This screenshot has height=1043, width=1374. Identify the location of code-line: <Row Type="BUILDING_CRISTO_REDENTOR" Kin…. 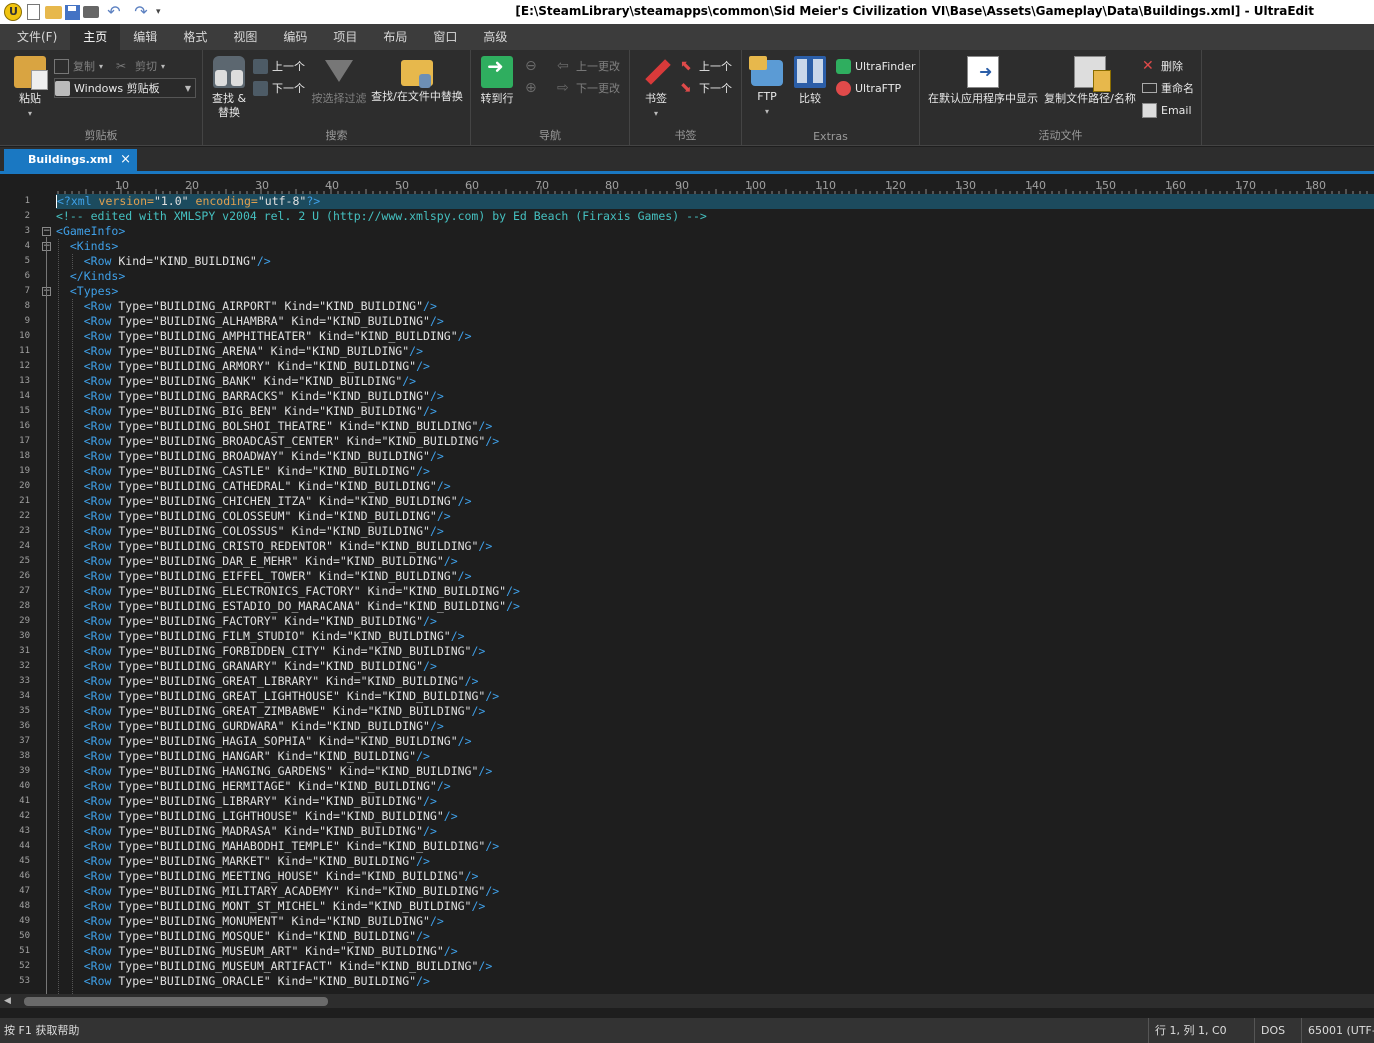
(715, 546).